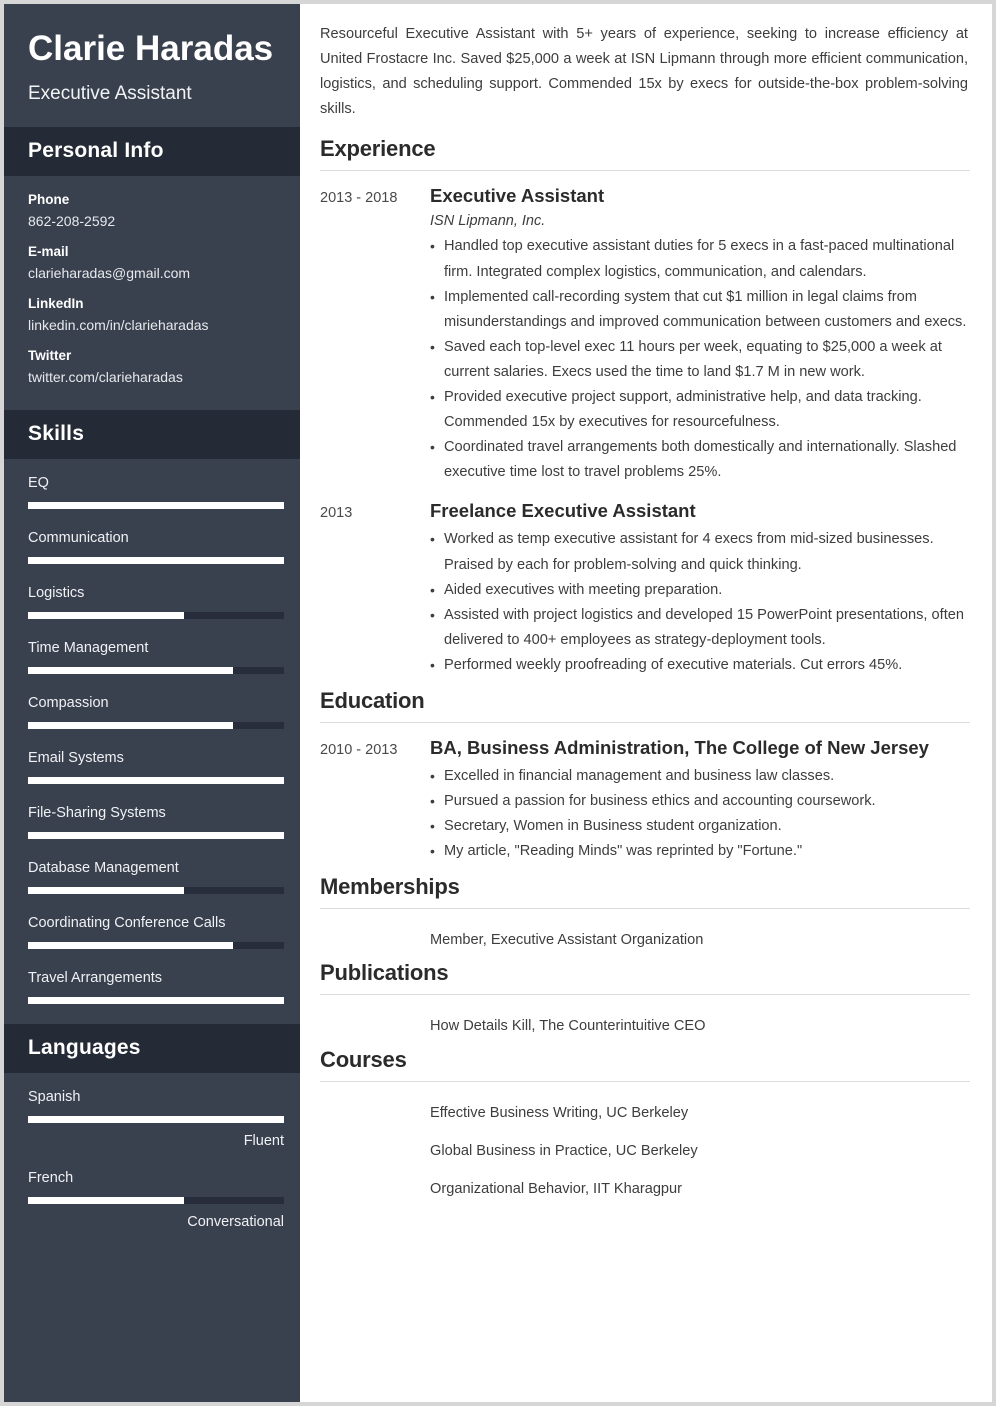 This screenshot has height=1406, width=996. I want to click on skill-label: Compassion, so click(68, 702).